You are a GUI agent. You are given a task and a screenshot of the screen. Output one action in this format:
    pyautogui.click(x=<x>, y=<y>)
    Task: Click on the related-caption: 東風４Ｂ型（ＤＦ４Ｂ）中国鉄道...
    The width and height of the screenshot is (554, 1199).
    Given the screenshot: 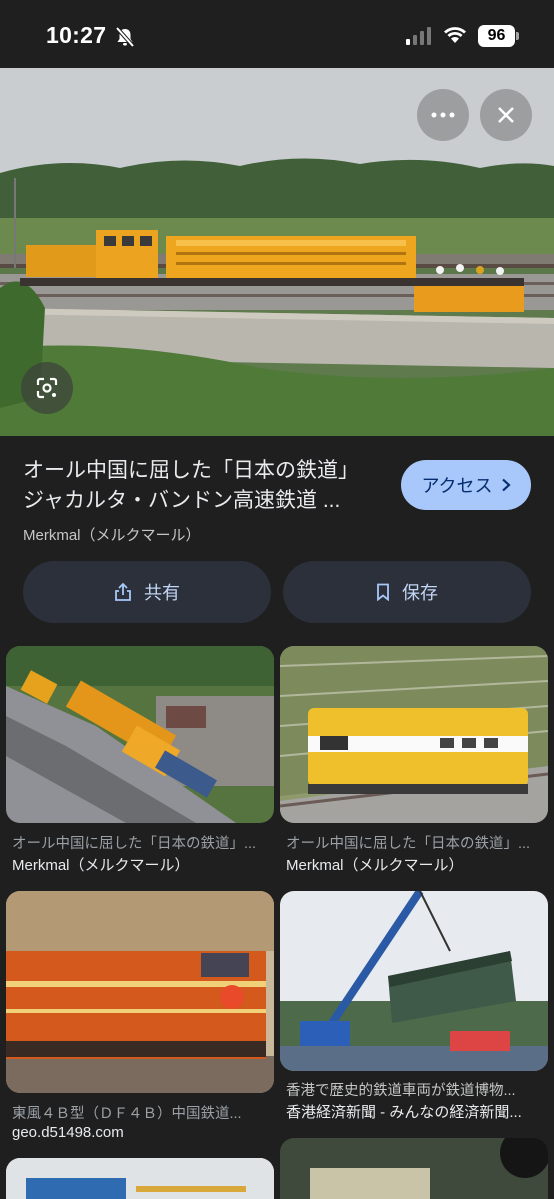 What is the action you would take?
    pyautogui.click(x=127, y=1114)
    